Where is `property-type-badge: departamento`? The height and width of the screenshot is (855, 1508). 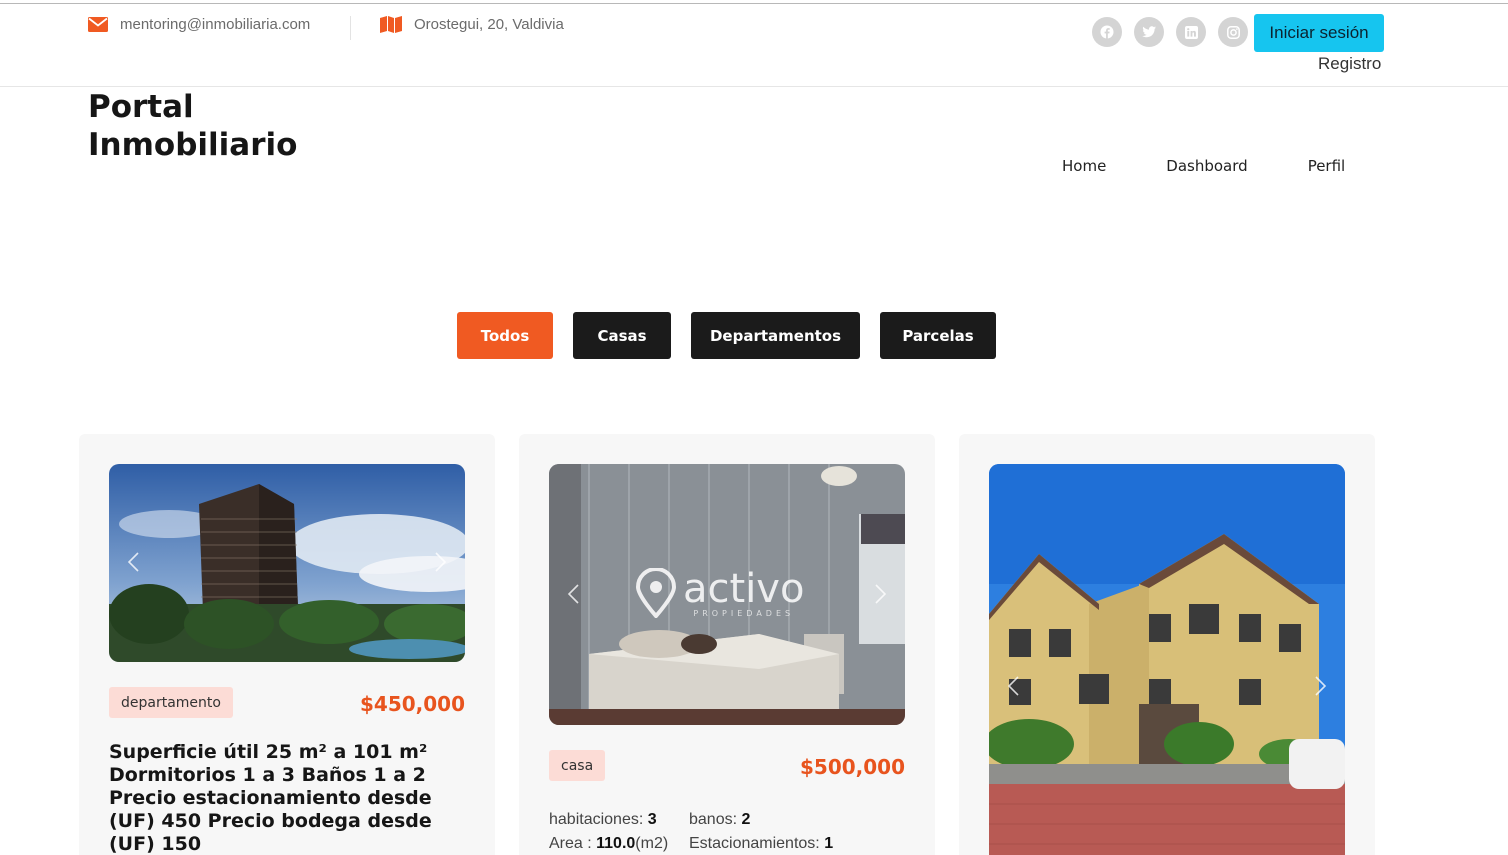
property-type-badge: departamento is located at coordinates (171, 702).